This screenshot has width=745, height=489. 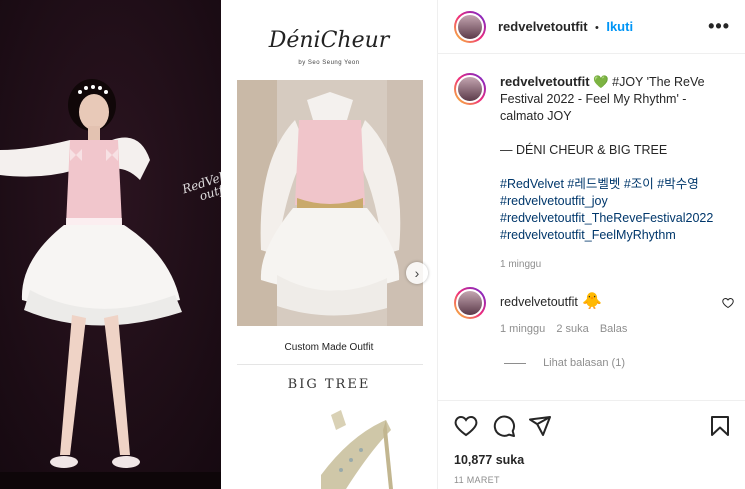 I want to click on post-actions: 10,877 suka 11 MARET, so click(x=591, y=444).